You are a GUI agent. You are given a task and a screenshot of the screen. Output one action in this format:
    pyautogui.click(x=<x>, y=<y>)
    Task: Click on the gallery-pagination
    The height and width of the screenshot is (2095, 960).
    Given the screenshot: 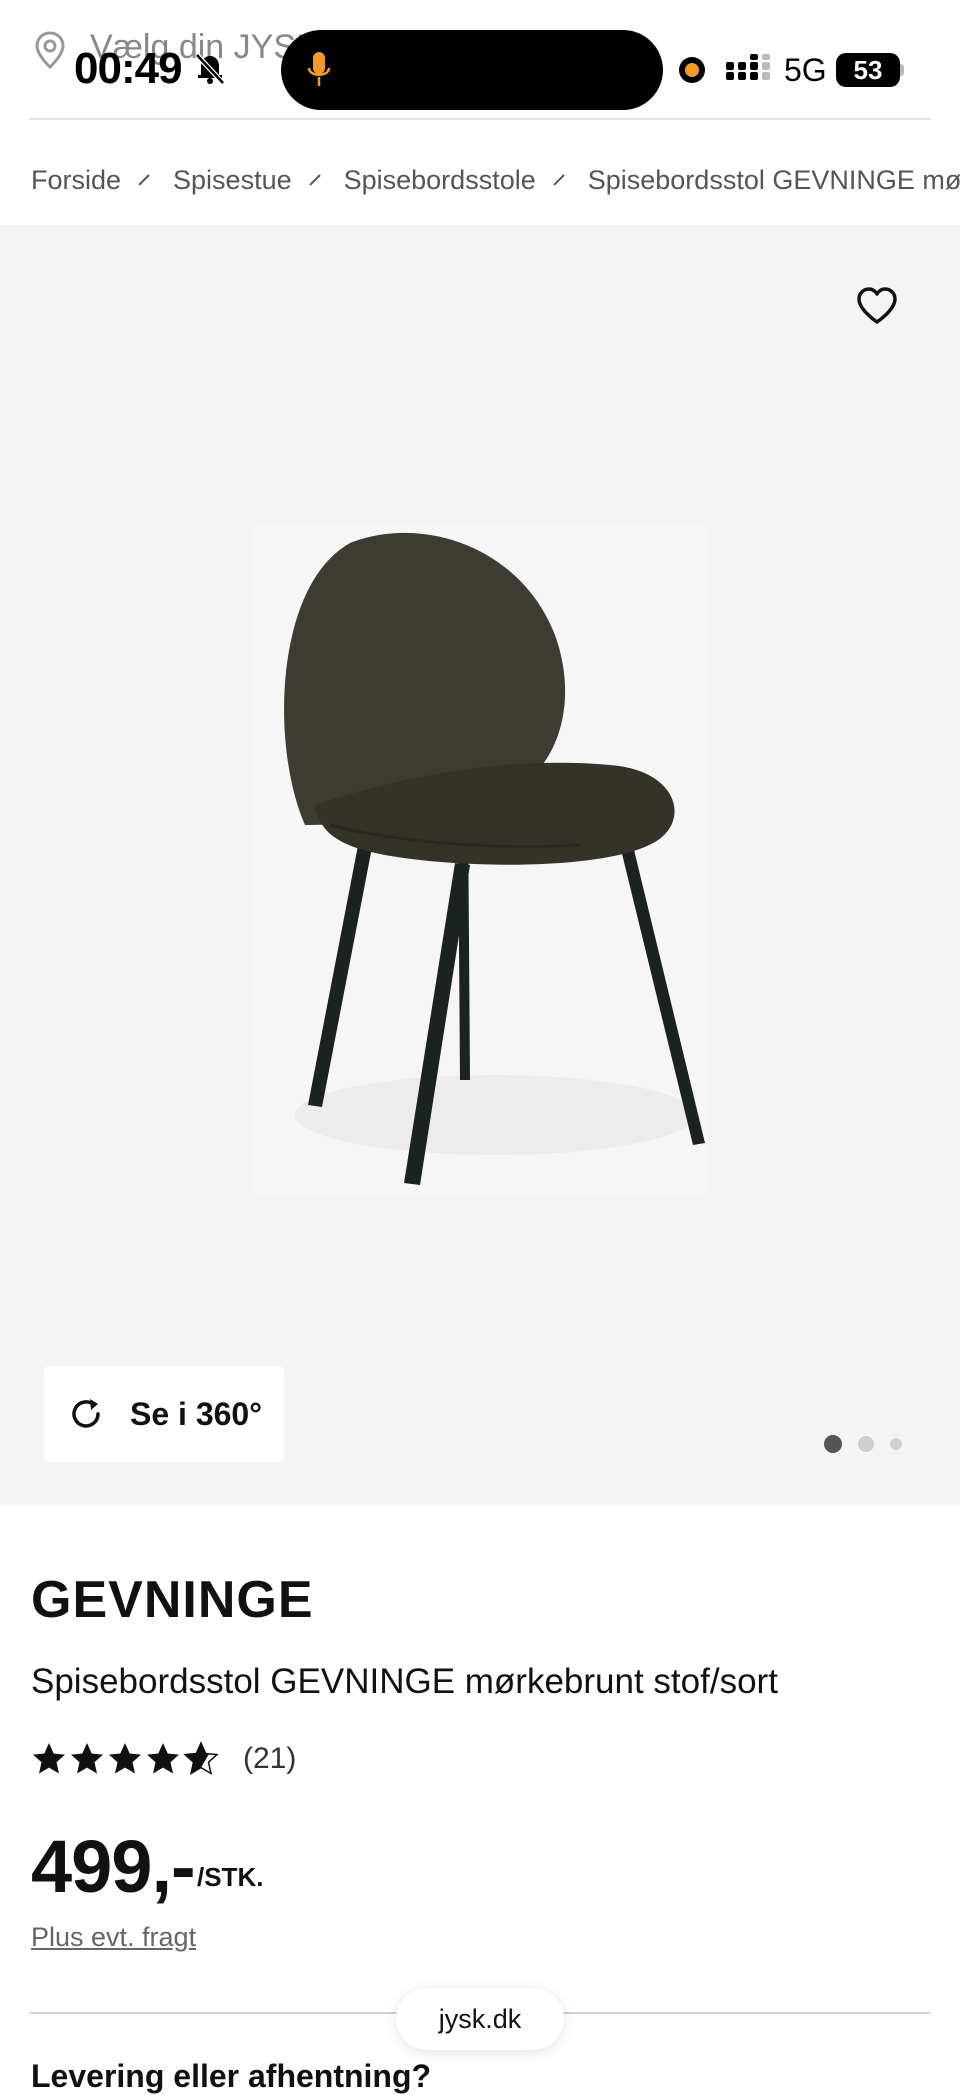 What is the action you would take?
    pyautogui.click(x=871, y=1444)
    